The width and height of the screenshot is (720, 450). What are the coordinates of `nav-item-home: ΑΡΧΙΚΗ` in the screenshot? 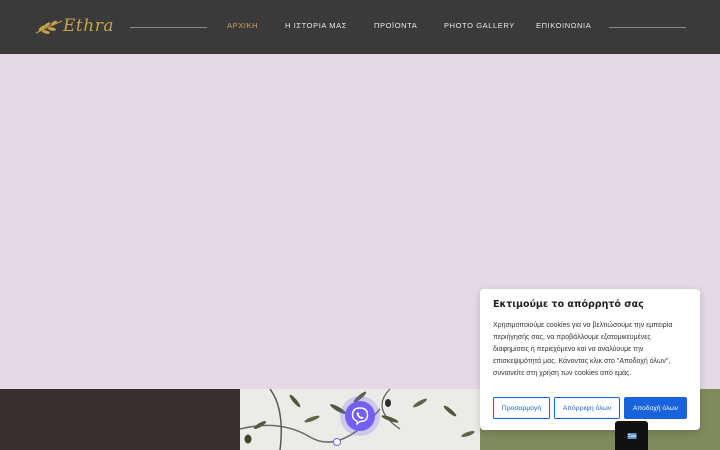 It's located at (242, 25).